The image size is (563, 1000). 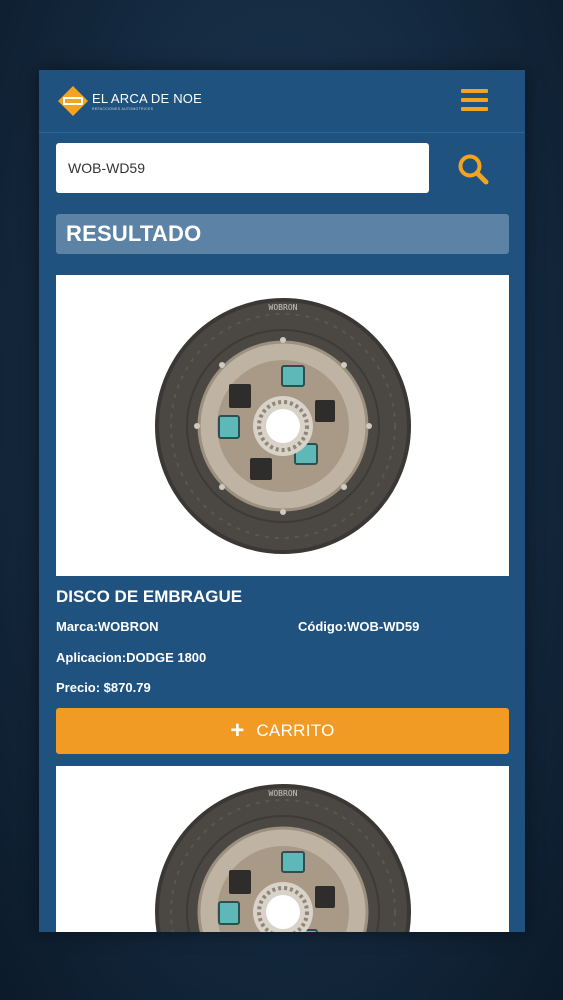 I want to click on product-image-2: WOBRON, so click(x=282, y=849).